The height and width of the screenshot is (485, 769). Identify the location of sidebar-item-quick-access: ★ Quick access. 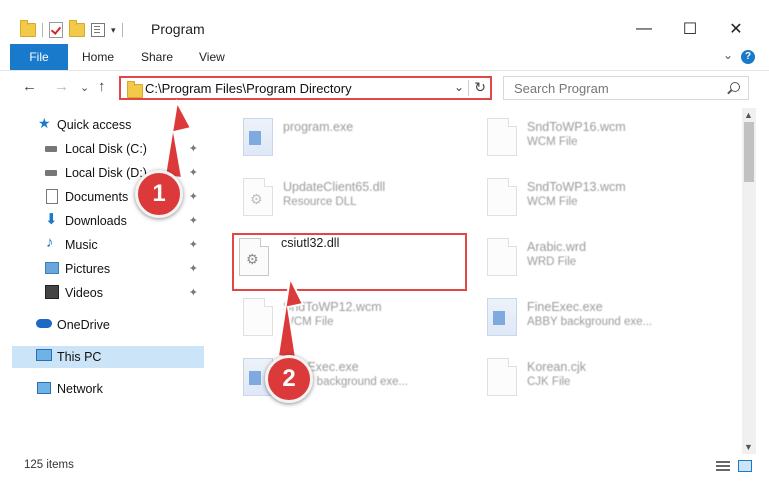
(96, 125).